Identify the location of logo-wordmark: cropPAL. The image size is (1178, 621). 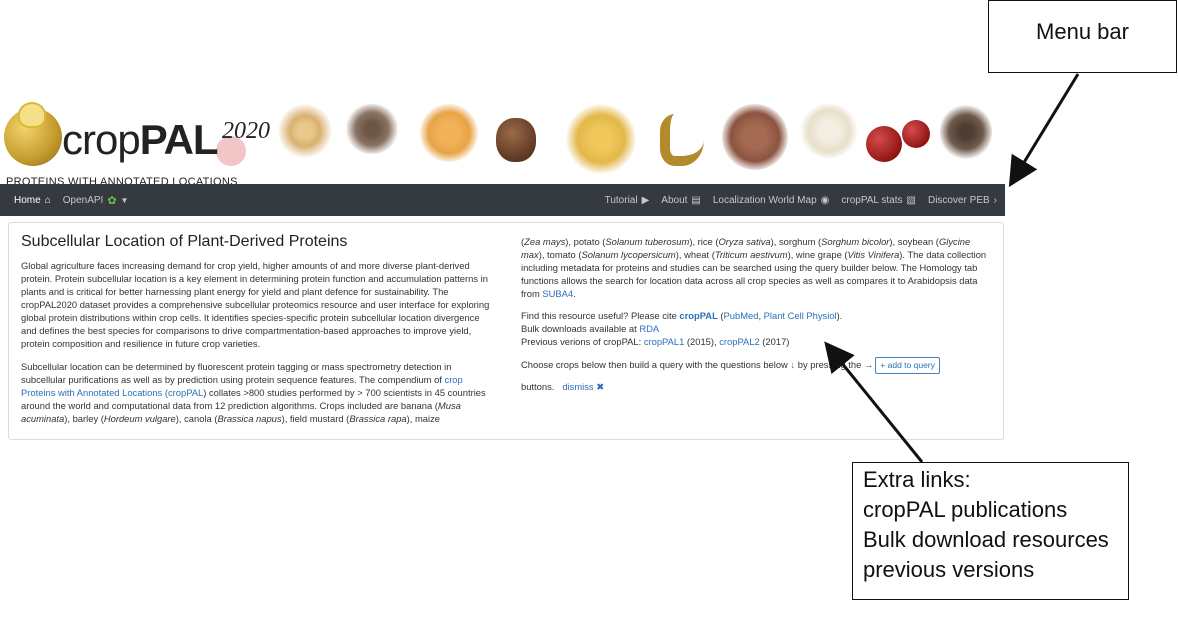
(140, 140).